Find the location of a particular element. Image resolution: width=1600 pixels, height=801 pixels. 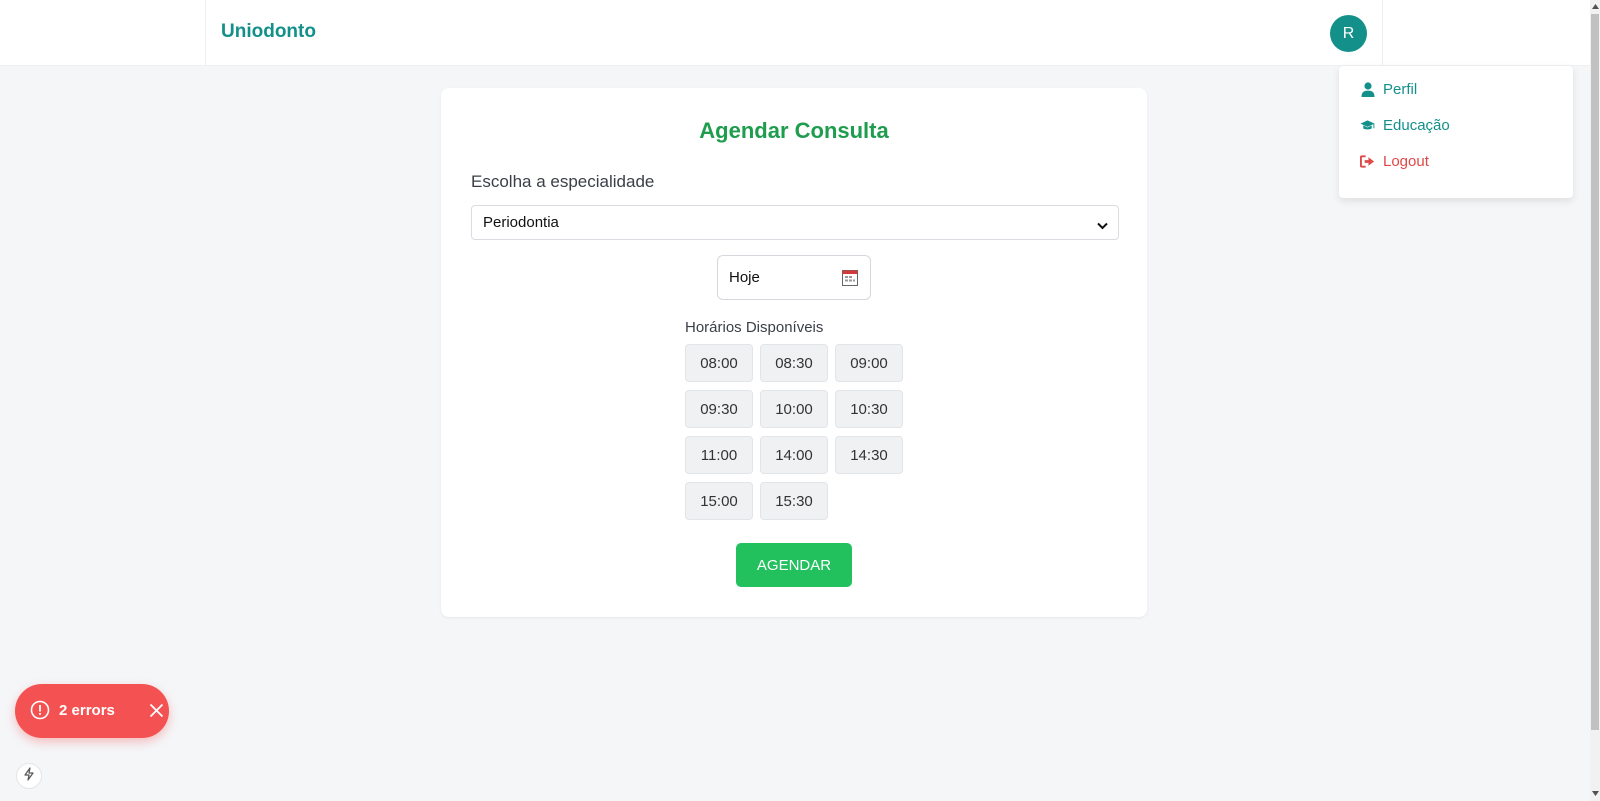

slots-label: Horários Disponíveis is located at coordinates (754, 327).